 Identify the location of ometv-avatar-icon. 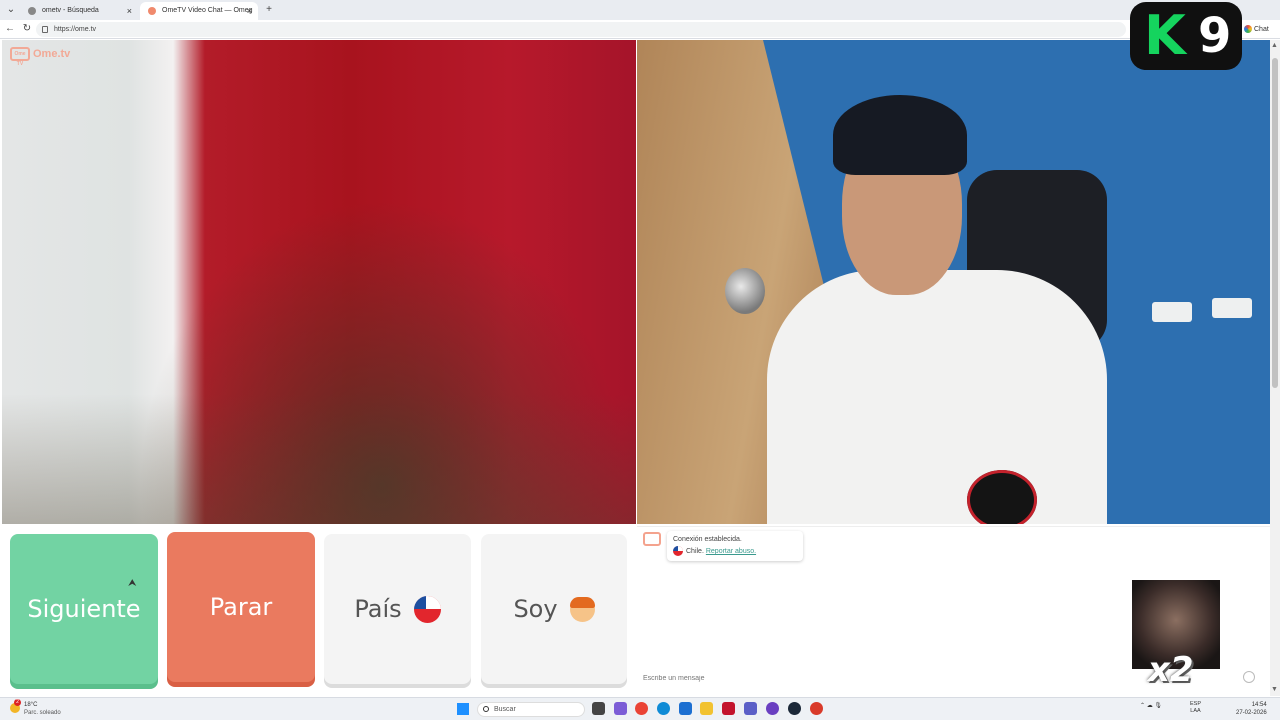
(652, 539).